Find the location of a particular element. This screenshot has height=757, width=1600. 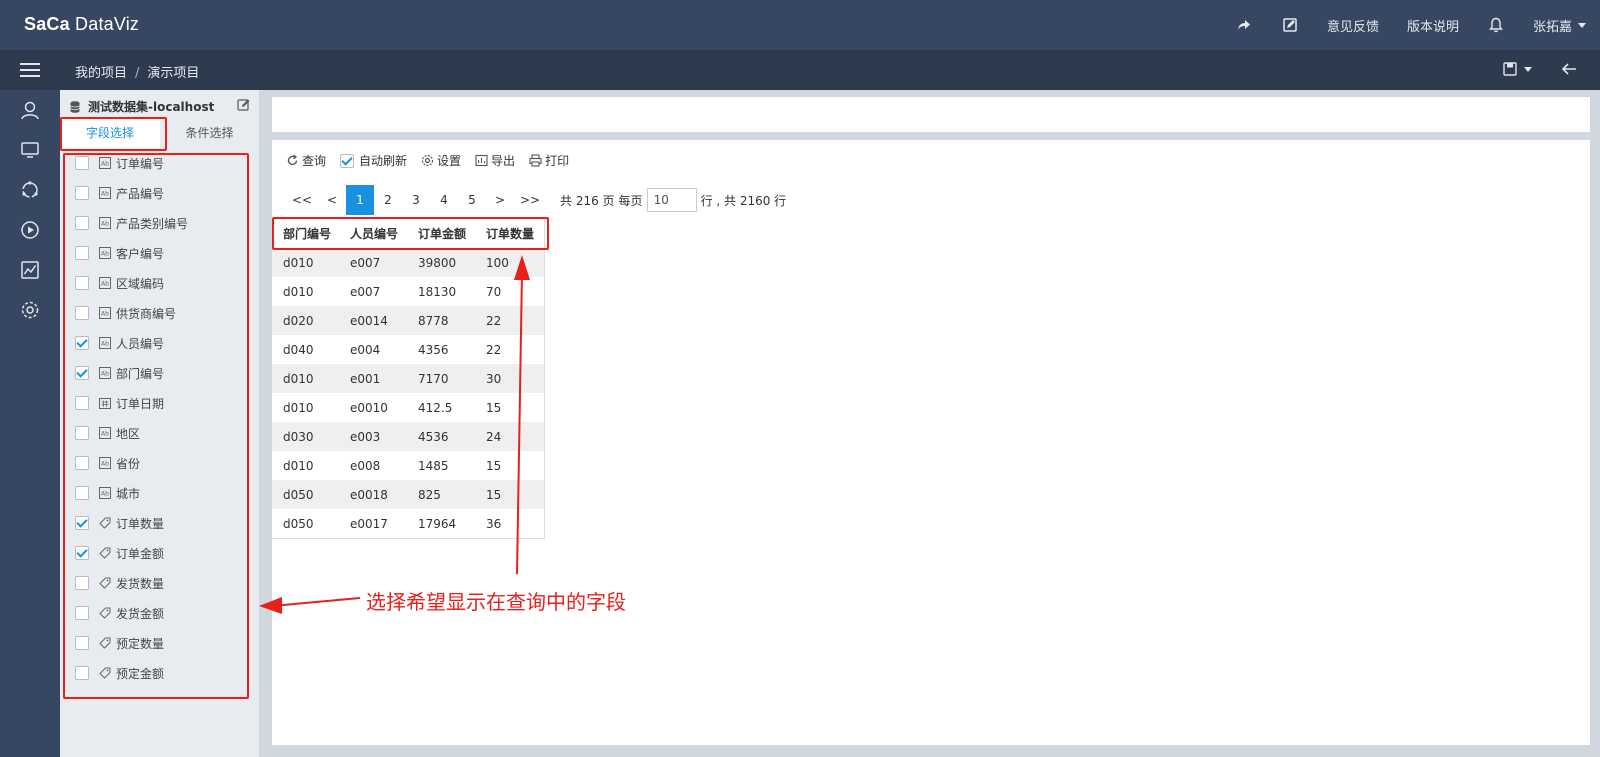

user-icon is located at coordinates (30, 110).